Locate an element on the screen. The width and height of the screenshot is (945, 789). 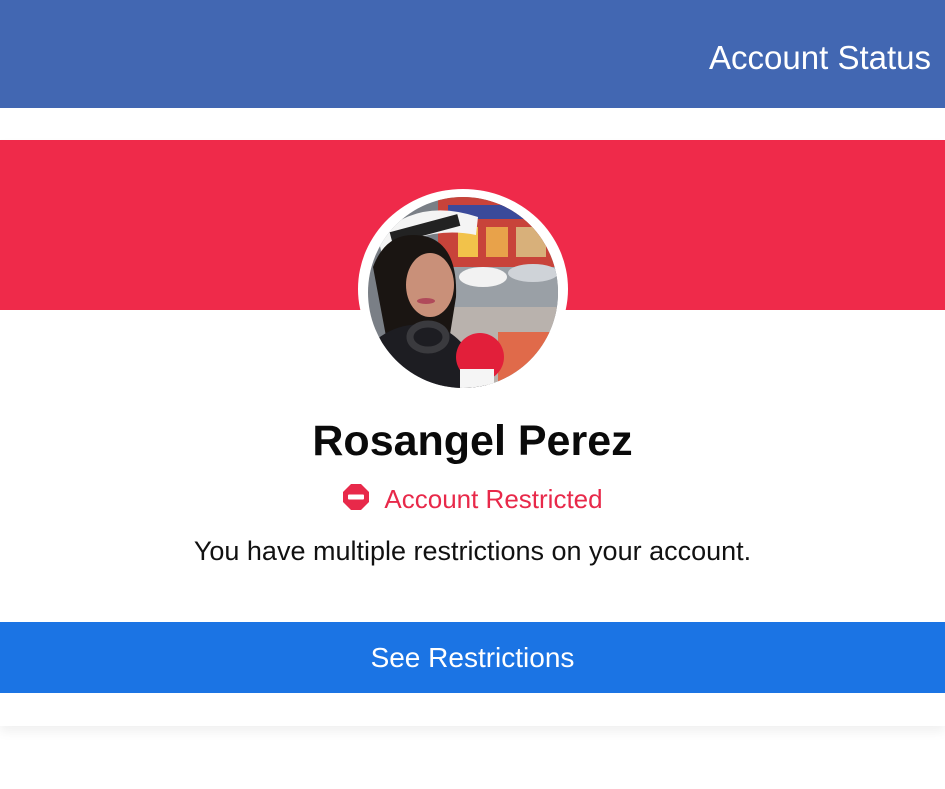
status-indicator: Account Restricted is located at coordinates (472, 499).